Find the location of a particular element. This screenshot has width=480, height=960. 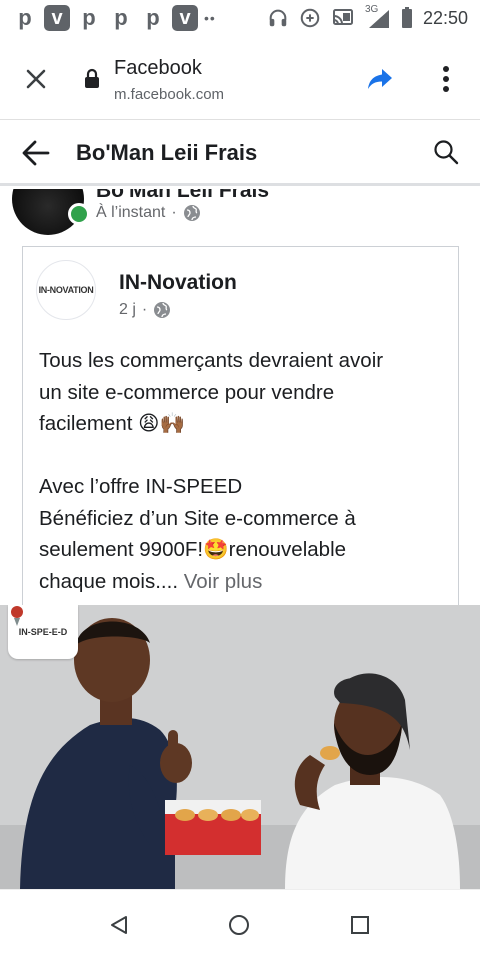

nav-home-icon is located at coordinates (239, 925).